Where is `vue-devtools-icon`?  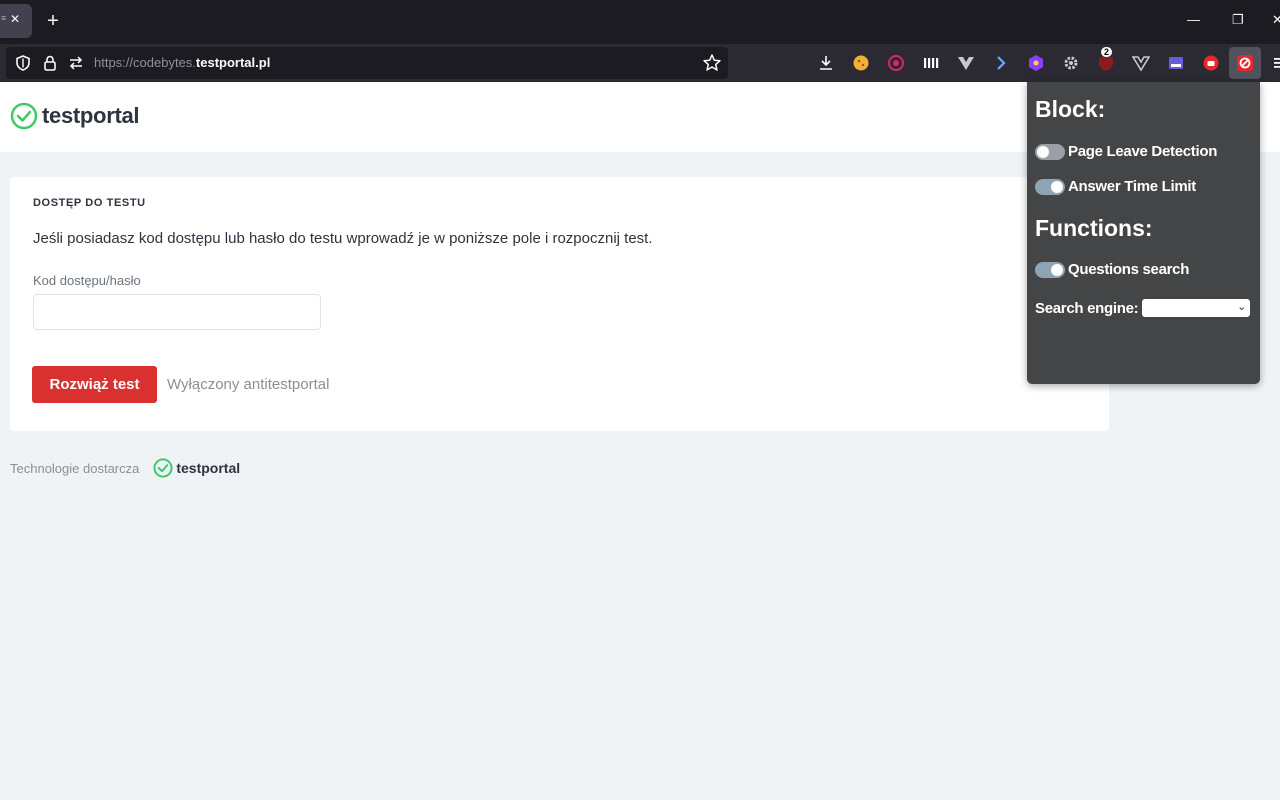 vue-devtools-icon is located at coordinates (966, 63).